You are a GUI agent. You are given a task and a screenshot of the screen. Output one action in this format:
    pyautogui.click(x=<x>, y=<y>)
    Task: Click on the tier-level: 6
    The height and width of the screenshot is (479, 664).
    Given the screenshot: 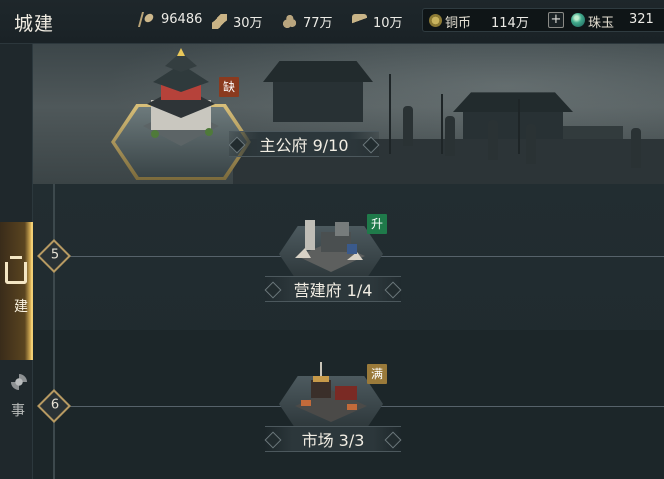 What is the action you would take?
    pyautogui.click(x=55, y=405)
    